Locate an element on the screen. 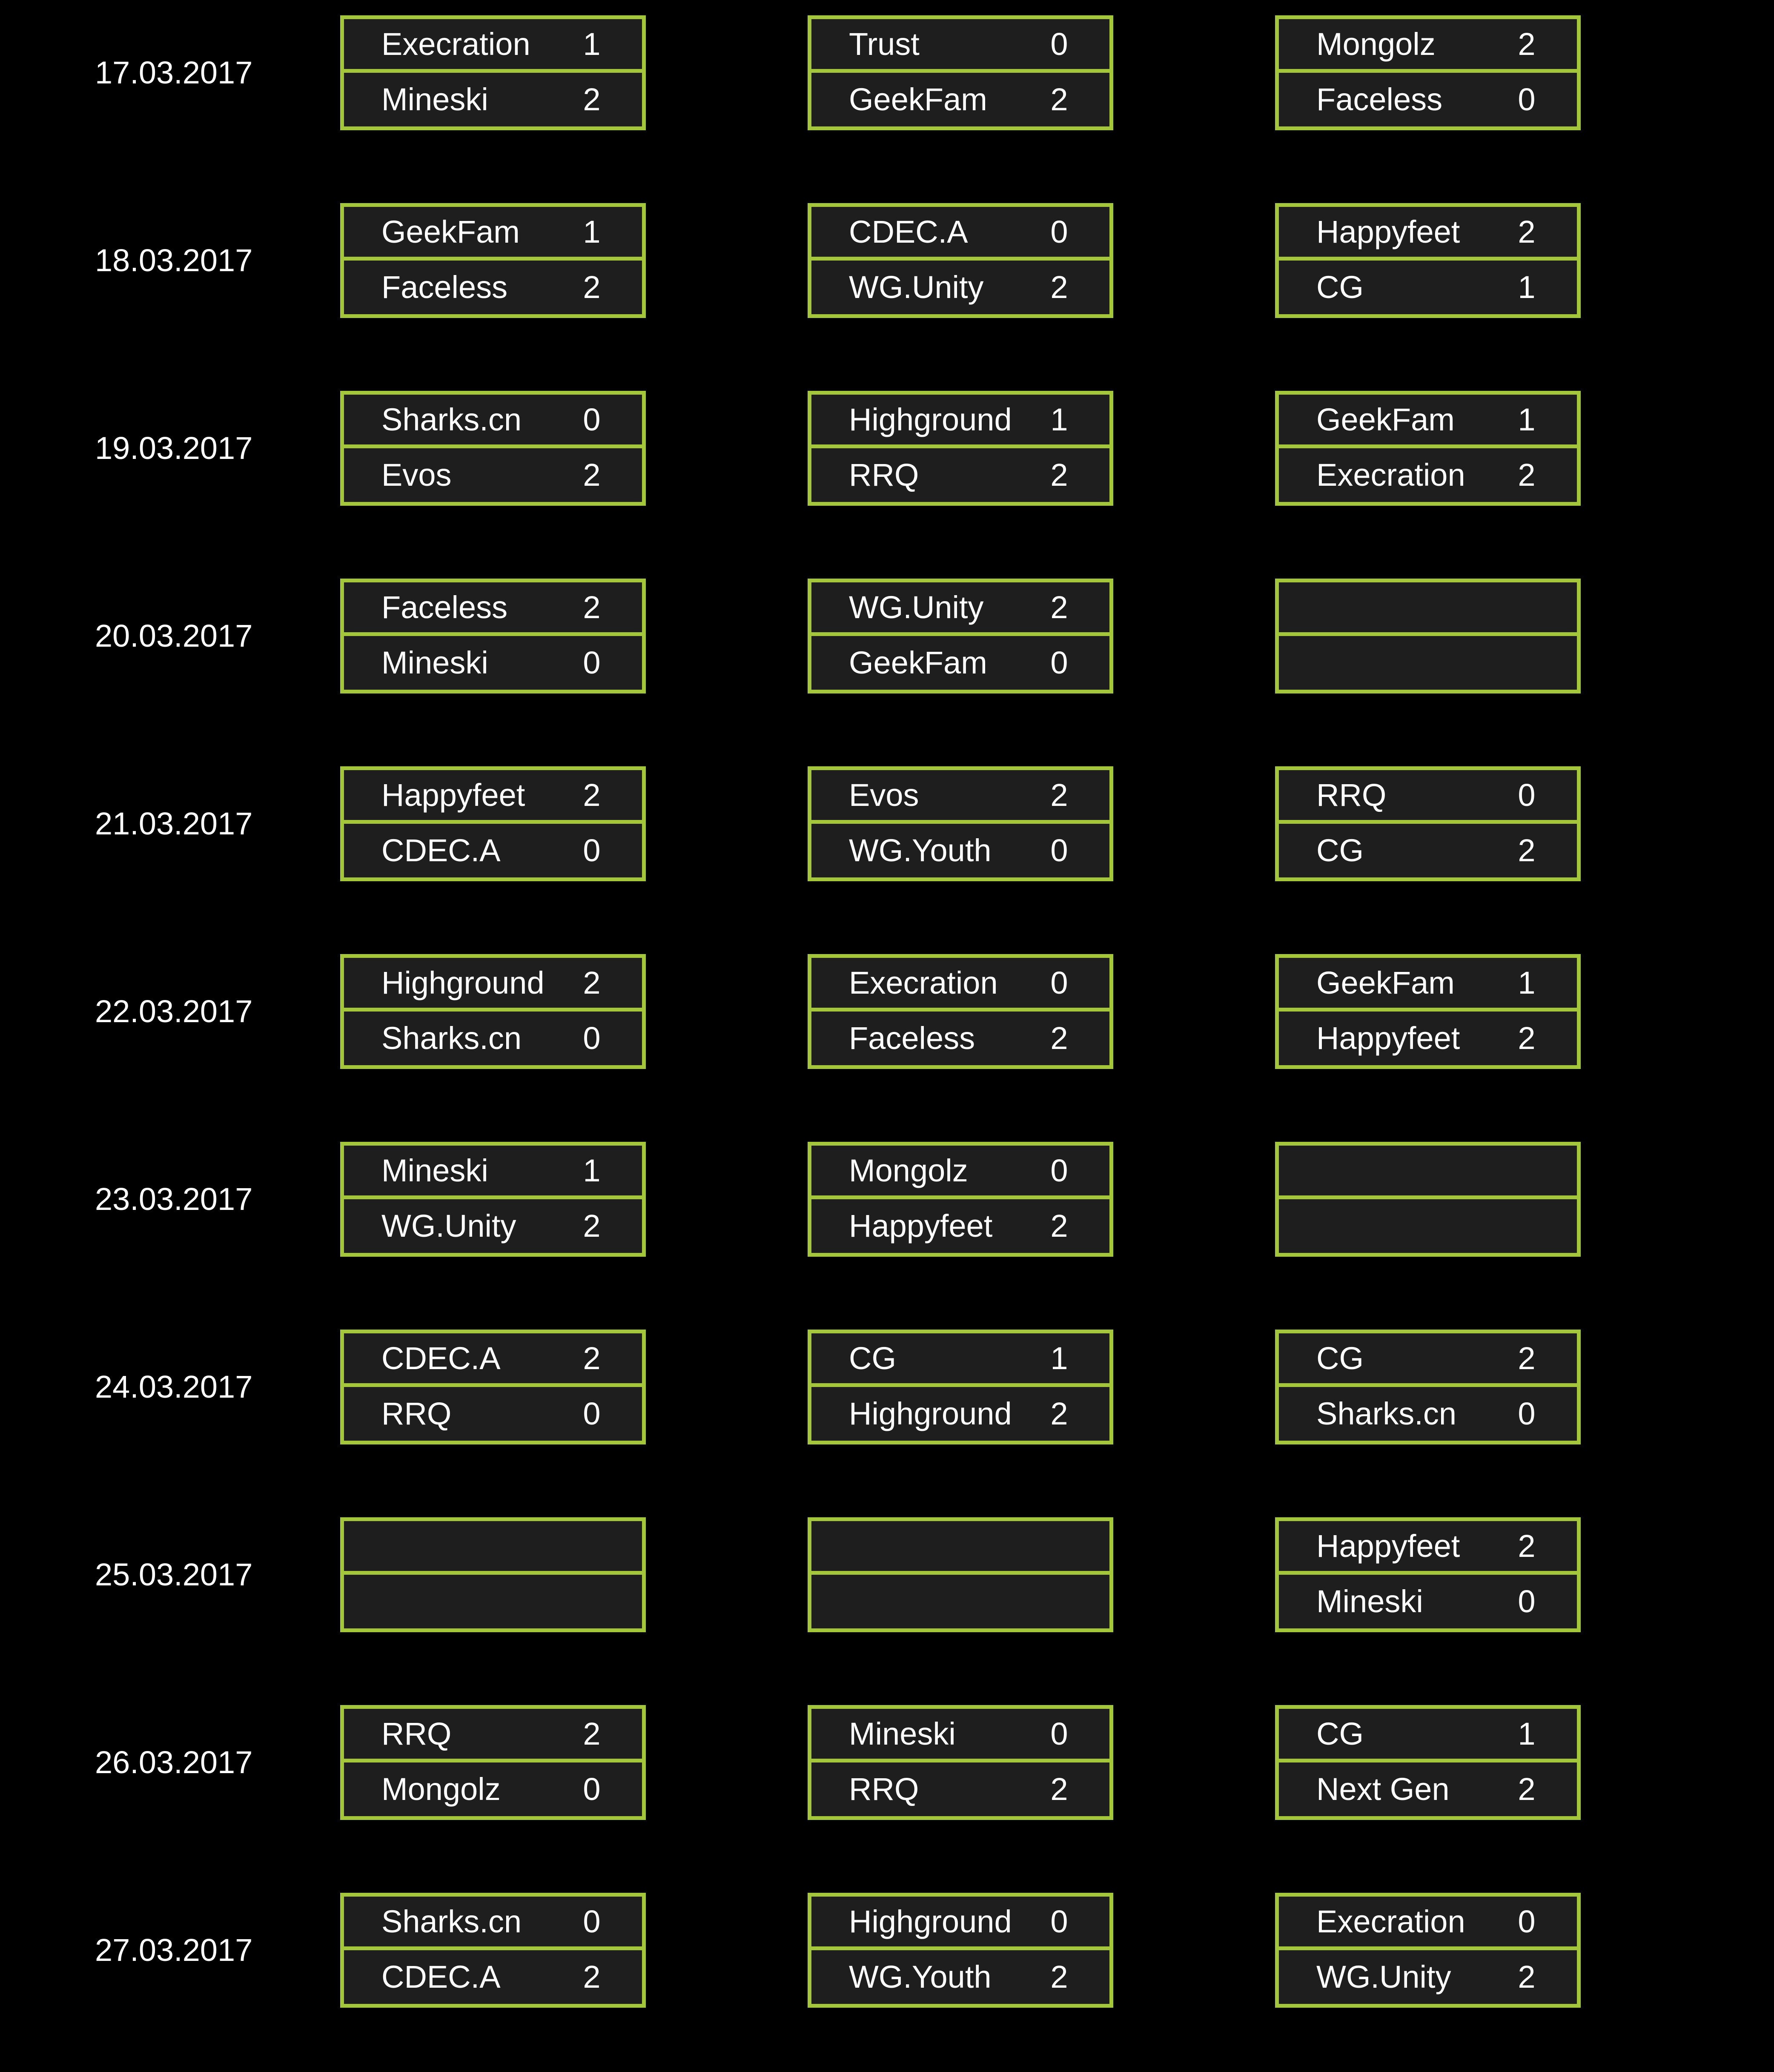 The height and width of the screenshot is (2072, 1774). team-row-away: CG 2 is located at coordinates (1428, 850).